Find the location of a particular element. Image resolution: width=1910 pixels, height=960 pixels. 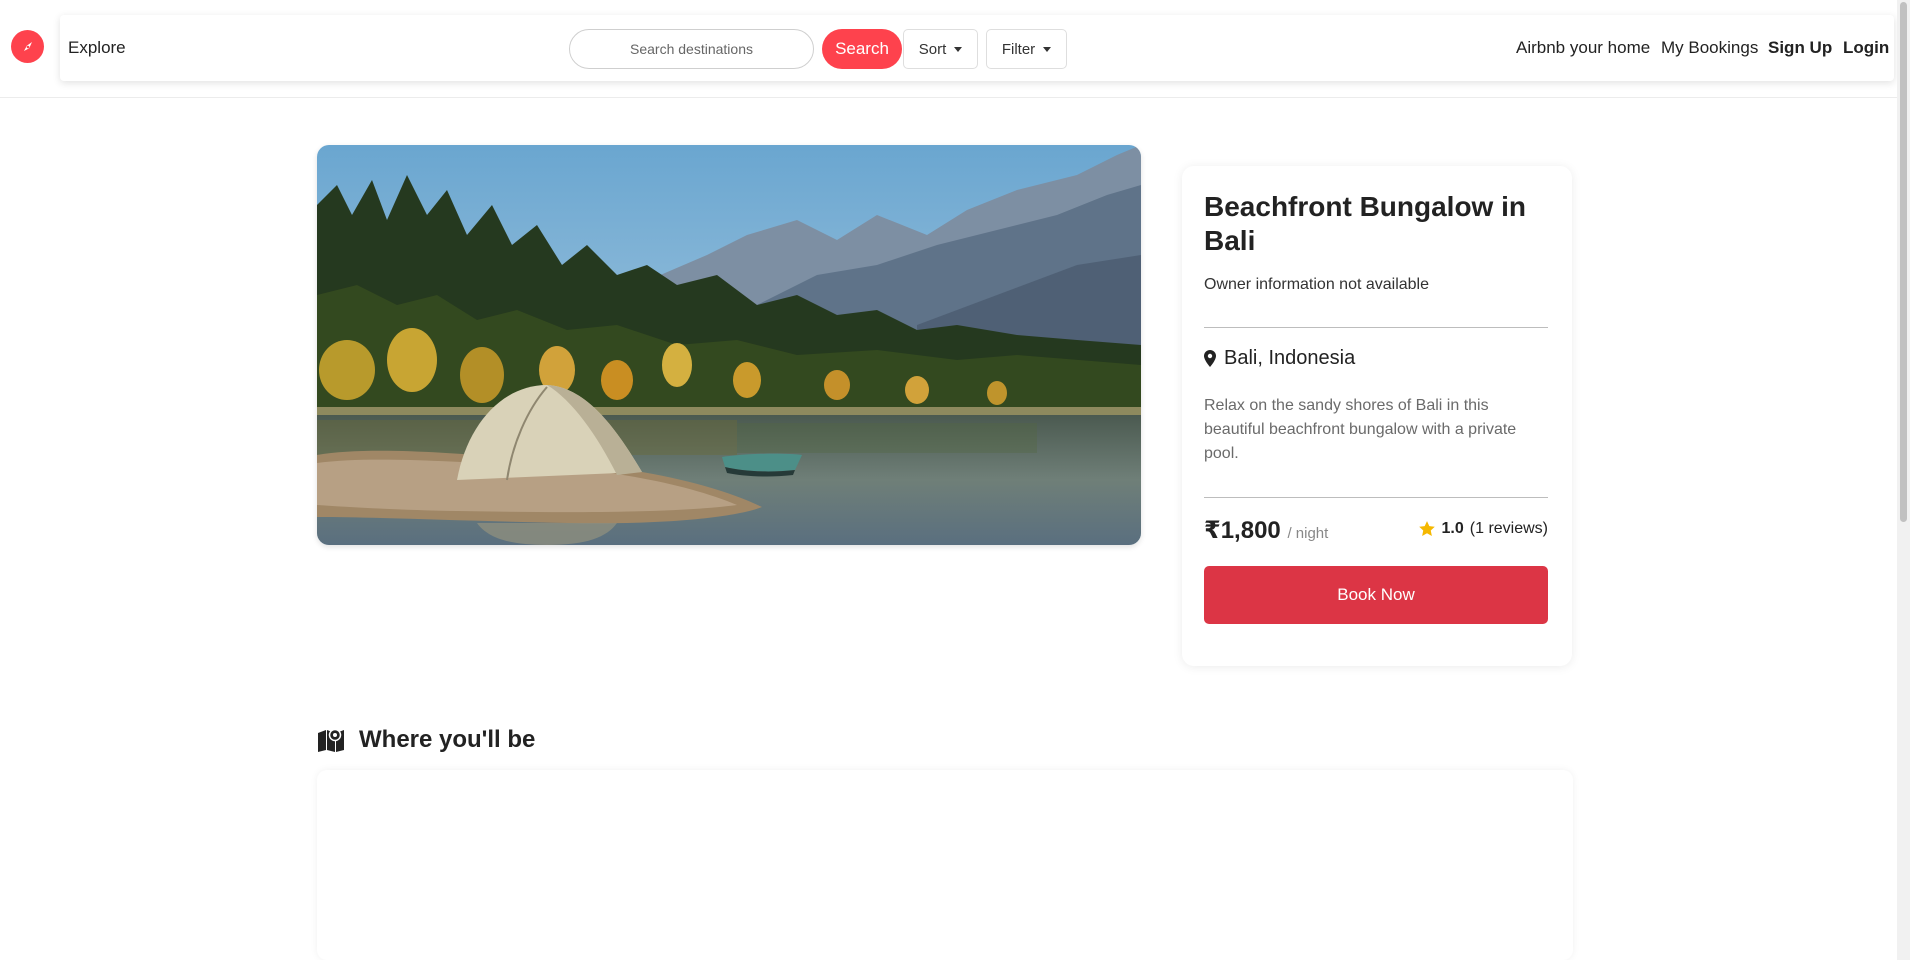

book-now-button: Book Now is located at coordinates (1376, 595).